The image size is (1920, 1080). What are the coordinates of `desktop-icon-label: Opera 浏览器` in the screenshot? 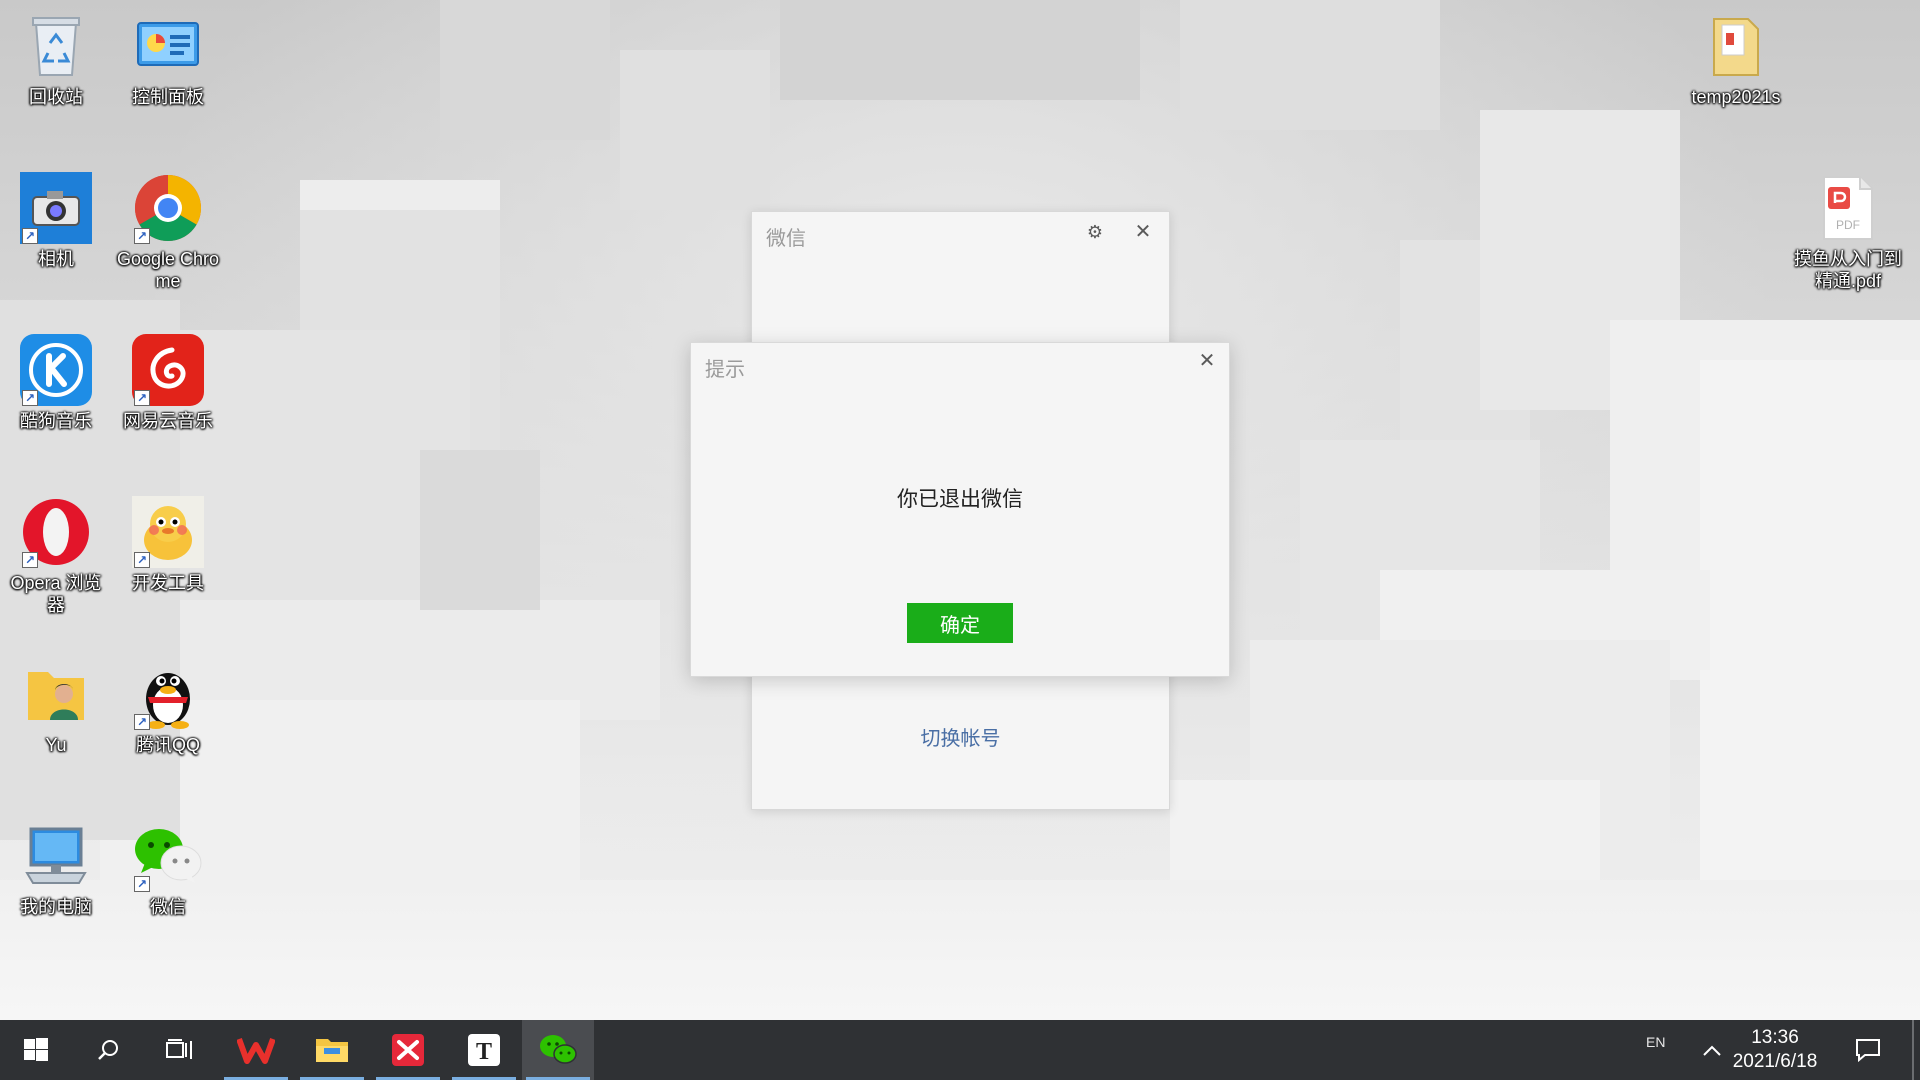 It's located at (56, 594).